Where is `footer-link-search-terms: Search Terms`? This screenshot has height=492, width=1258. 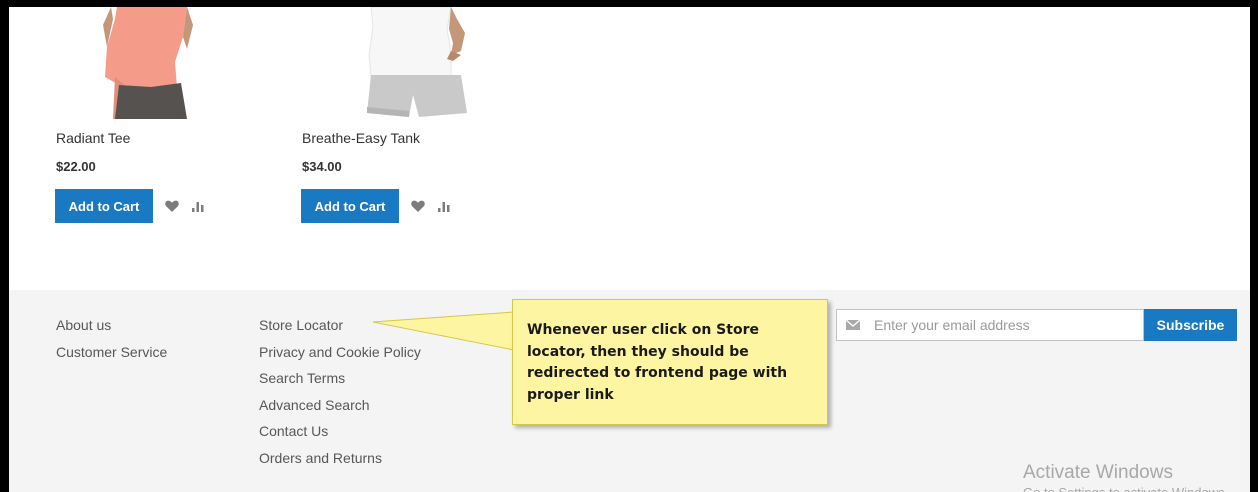
footer-link-search-terms: Search Terms is located at coordinates (340, 378).